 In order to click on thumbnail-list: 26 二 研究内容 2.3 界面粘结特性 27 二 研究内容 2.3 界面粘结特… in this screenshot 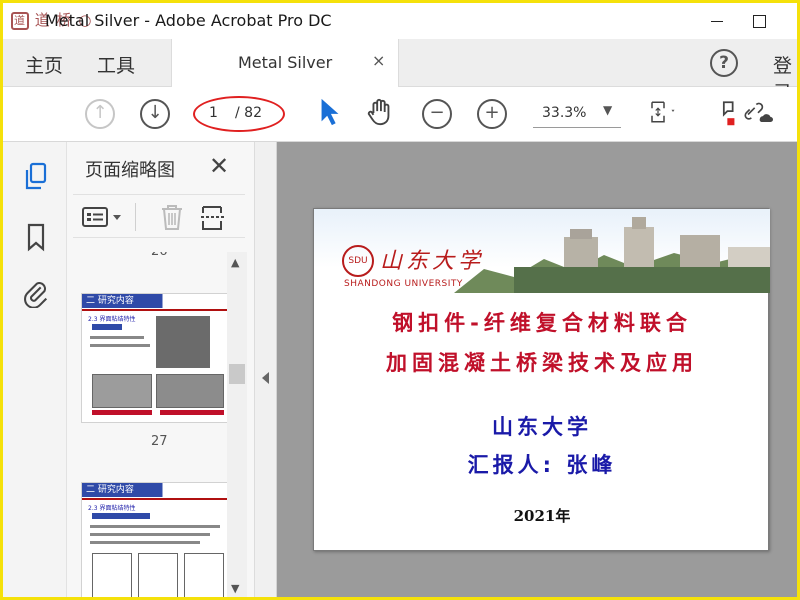, I will do `click(154, 424)`.